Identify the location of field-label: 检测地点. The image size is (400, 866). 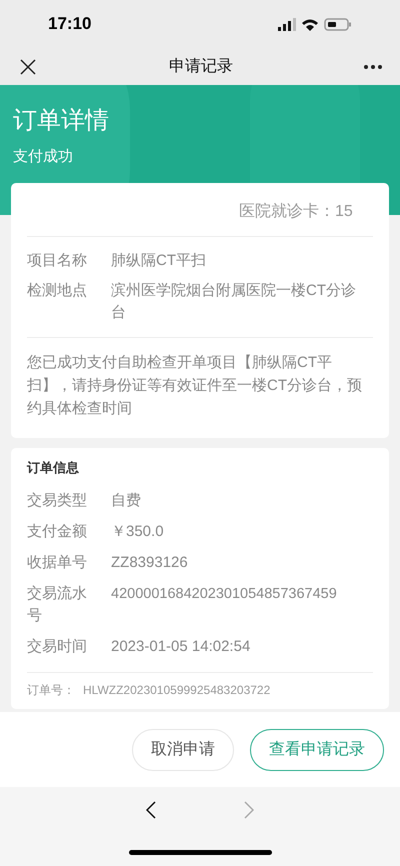
(57, 291).